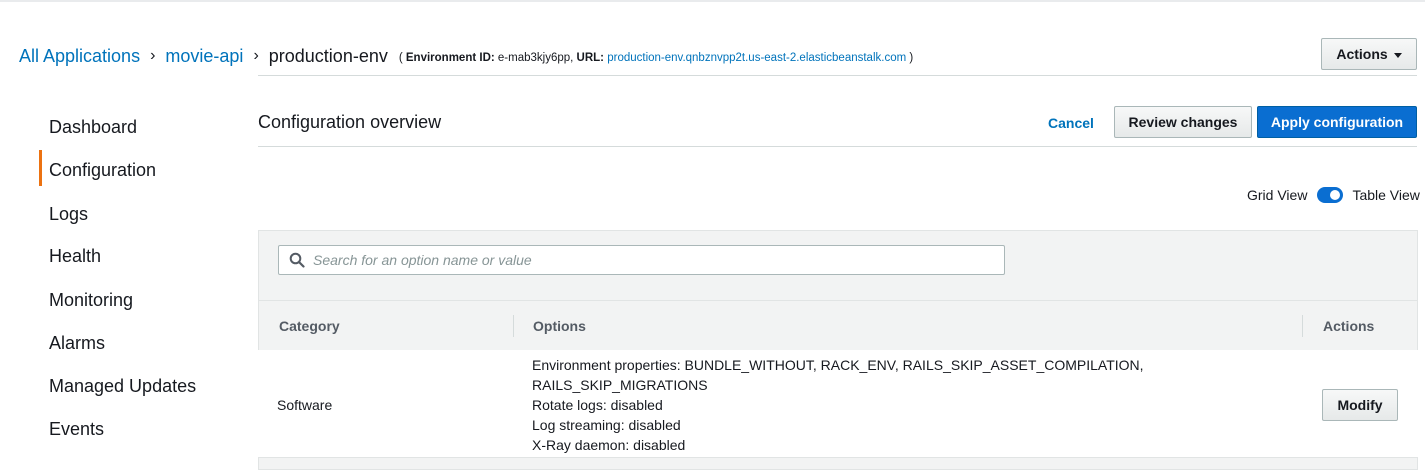  Describe the element at coordinates (1397, 55) in the screenshot. I see `caret-down-icon` at that location.